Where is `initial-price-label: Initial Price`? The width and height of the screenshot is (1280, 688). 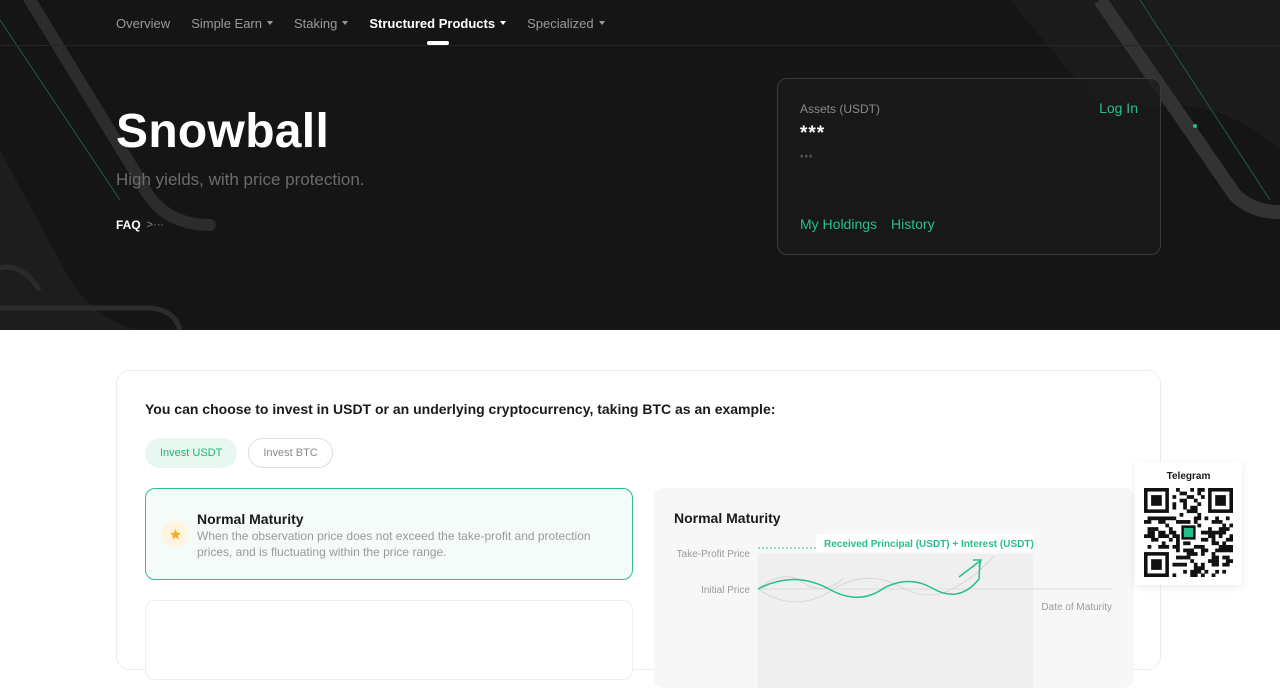
initial-price-label: Initial Price is located at coordinates (725, 590).